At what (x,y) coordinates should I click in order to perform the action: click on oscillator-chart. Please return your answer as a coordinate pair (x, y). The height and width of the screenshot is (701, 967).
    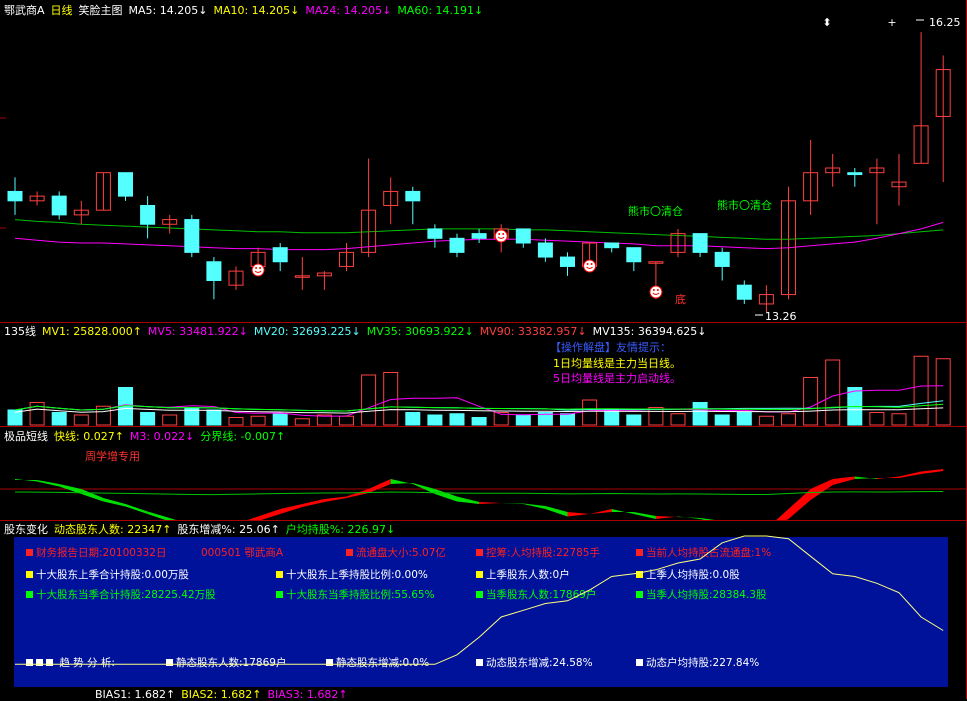
    Looking at the image, I should click on (483, 474).